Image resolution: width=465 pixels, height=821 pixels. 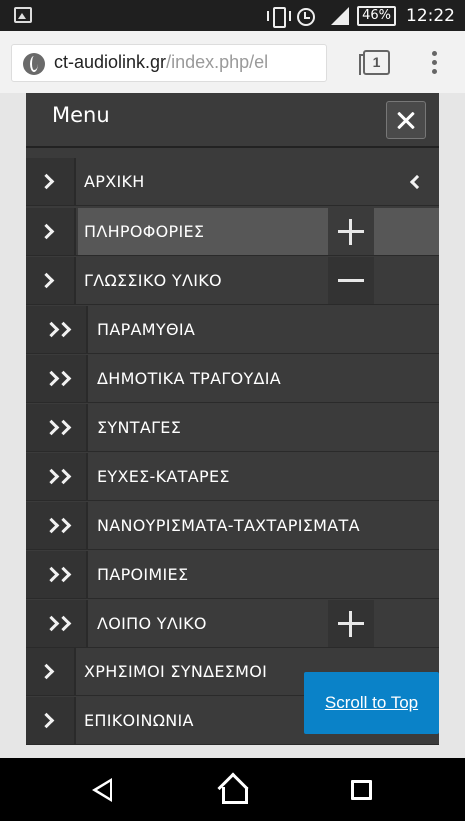 What do you see at coordinates (361, 790) in the screenshot?
I see `recent-apps-icon` at bounding box center [361, 790].